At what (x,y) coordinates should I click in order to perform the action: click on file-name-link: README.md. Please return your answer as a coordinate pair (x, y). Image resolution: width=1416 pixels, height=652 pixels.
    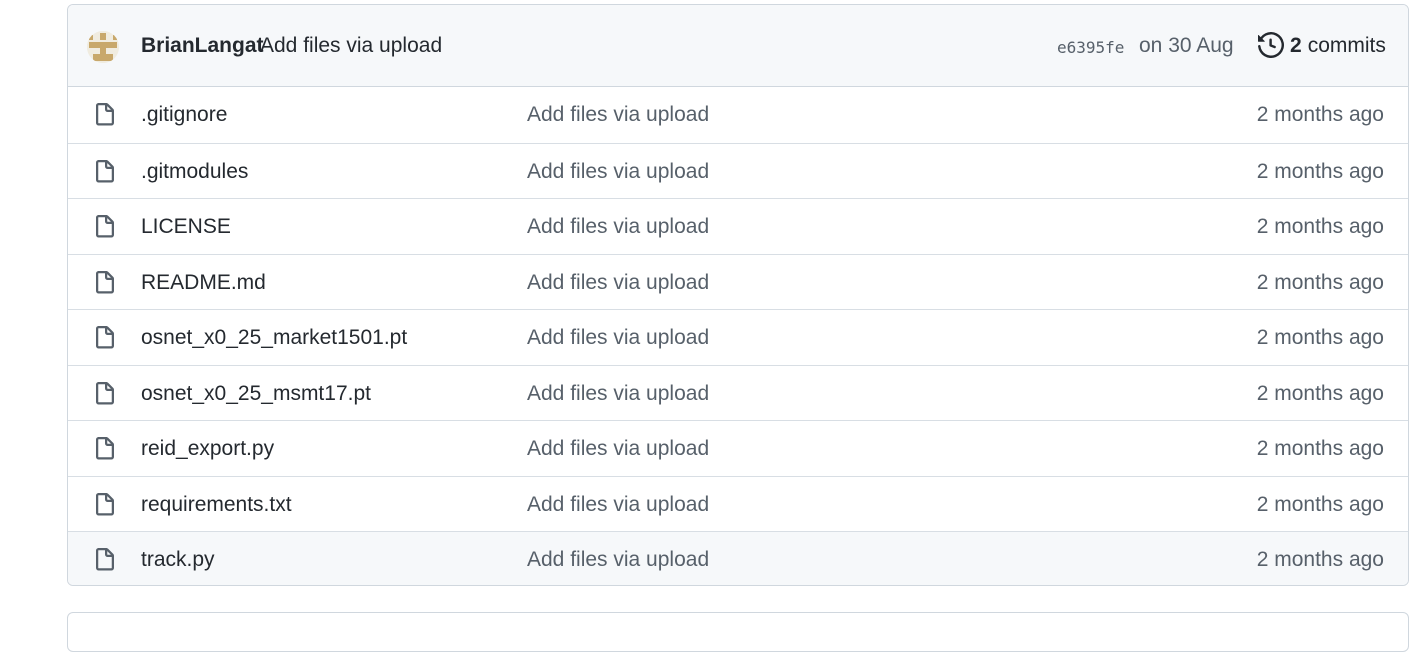
    Looking at the image, I should click on (203, 283).